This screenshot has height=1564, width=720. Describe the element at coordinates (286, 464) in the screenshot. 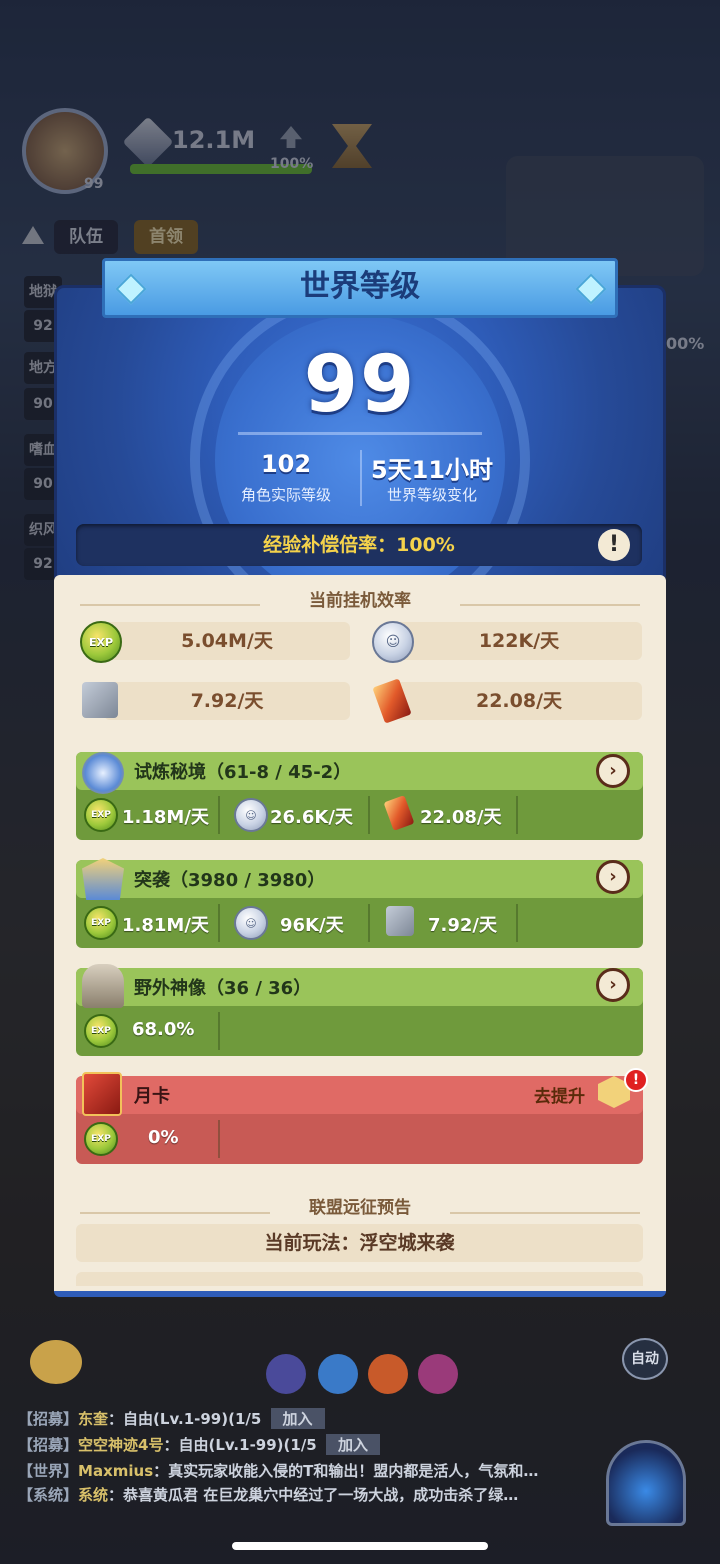

I see `actual-level-value: 102` at that location.